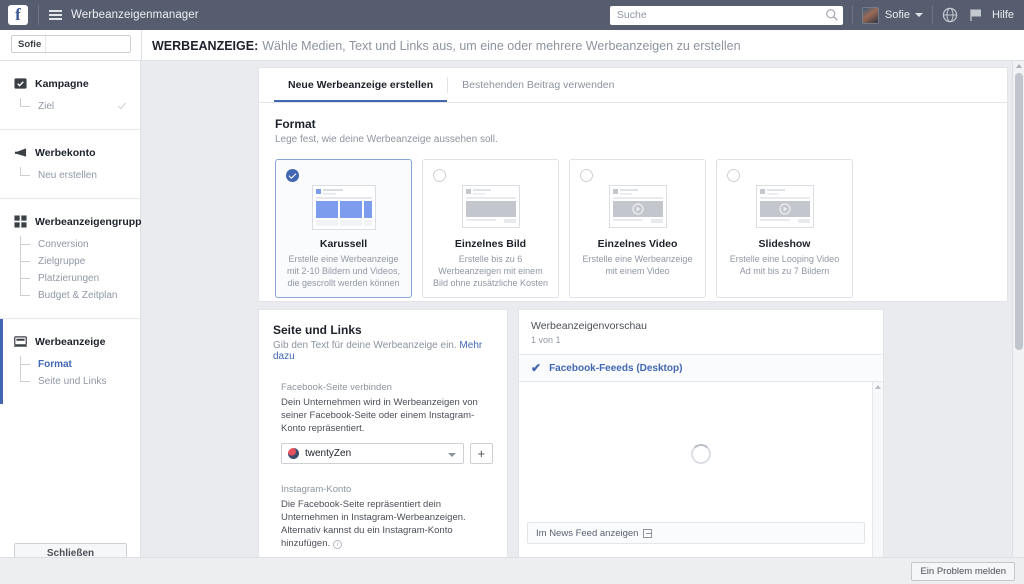 This screenshot has width=1024, height=584. Describe the element at coordinates (512, 15) in the screenshot. I see `top-navigation-bar: f Werbeanzeigenmanager Sofie` at that location.